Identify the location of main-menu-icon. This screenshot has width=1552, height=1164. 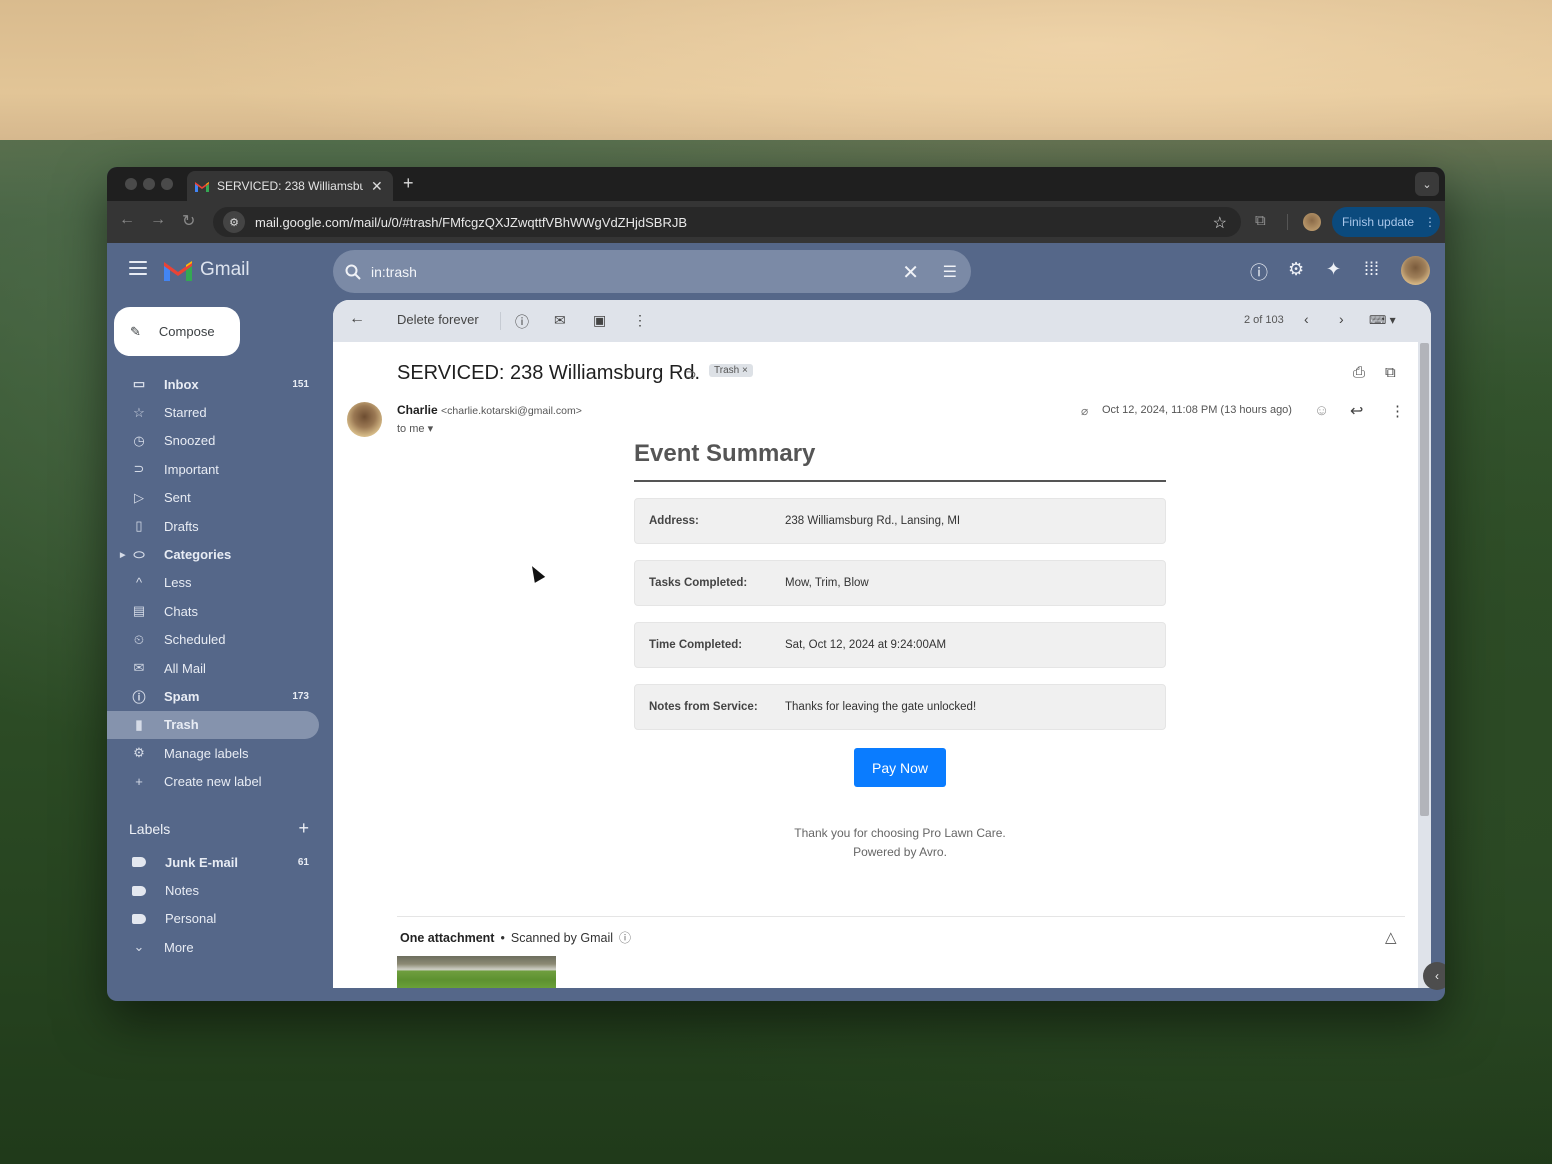
(138, 268).